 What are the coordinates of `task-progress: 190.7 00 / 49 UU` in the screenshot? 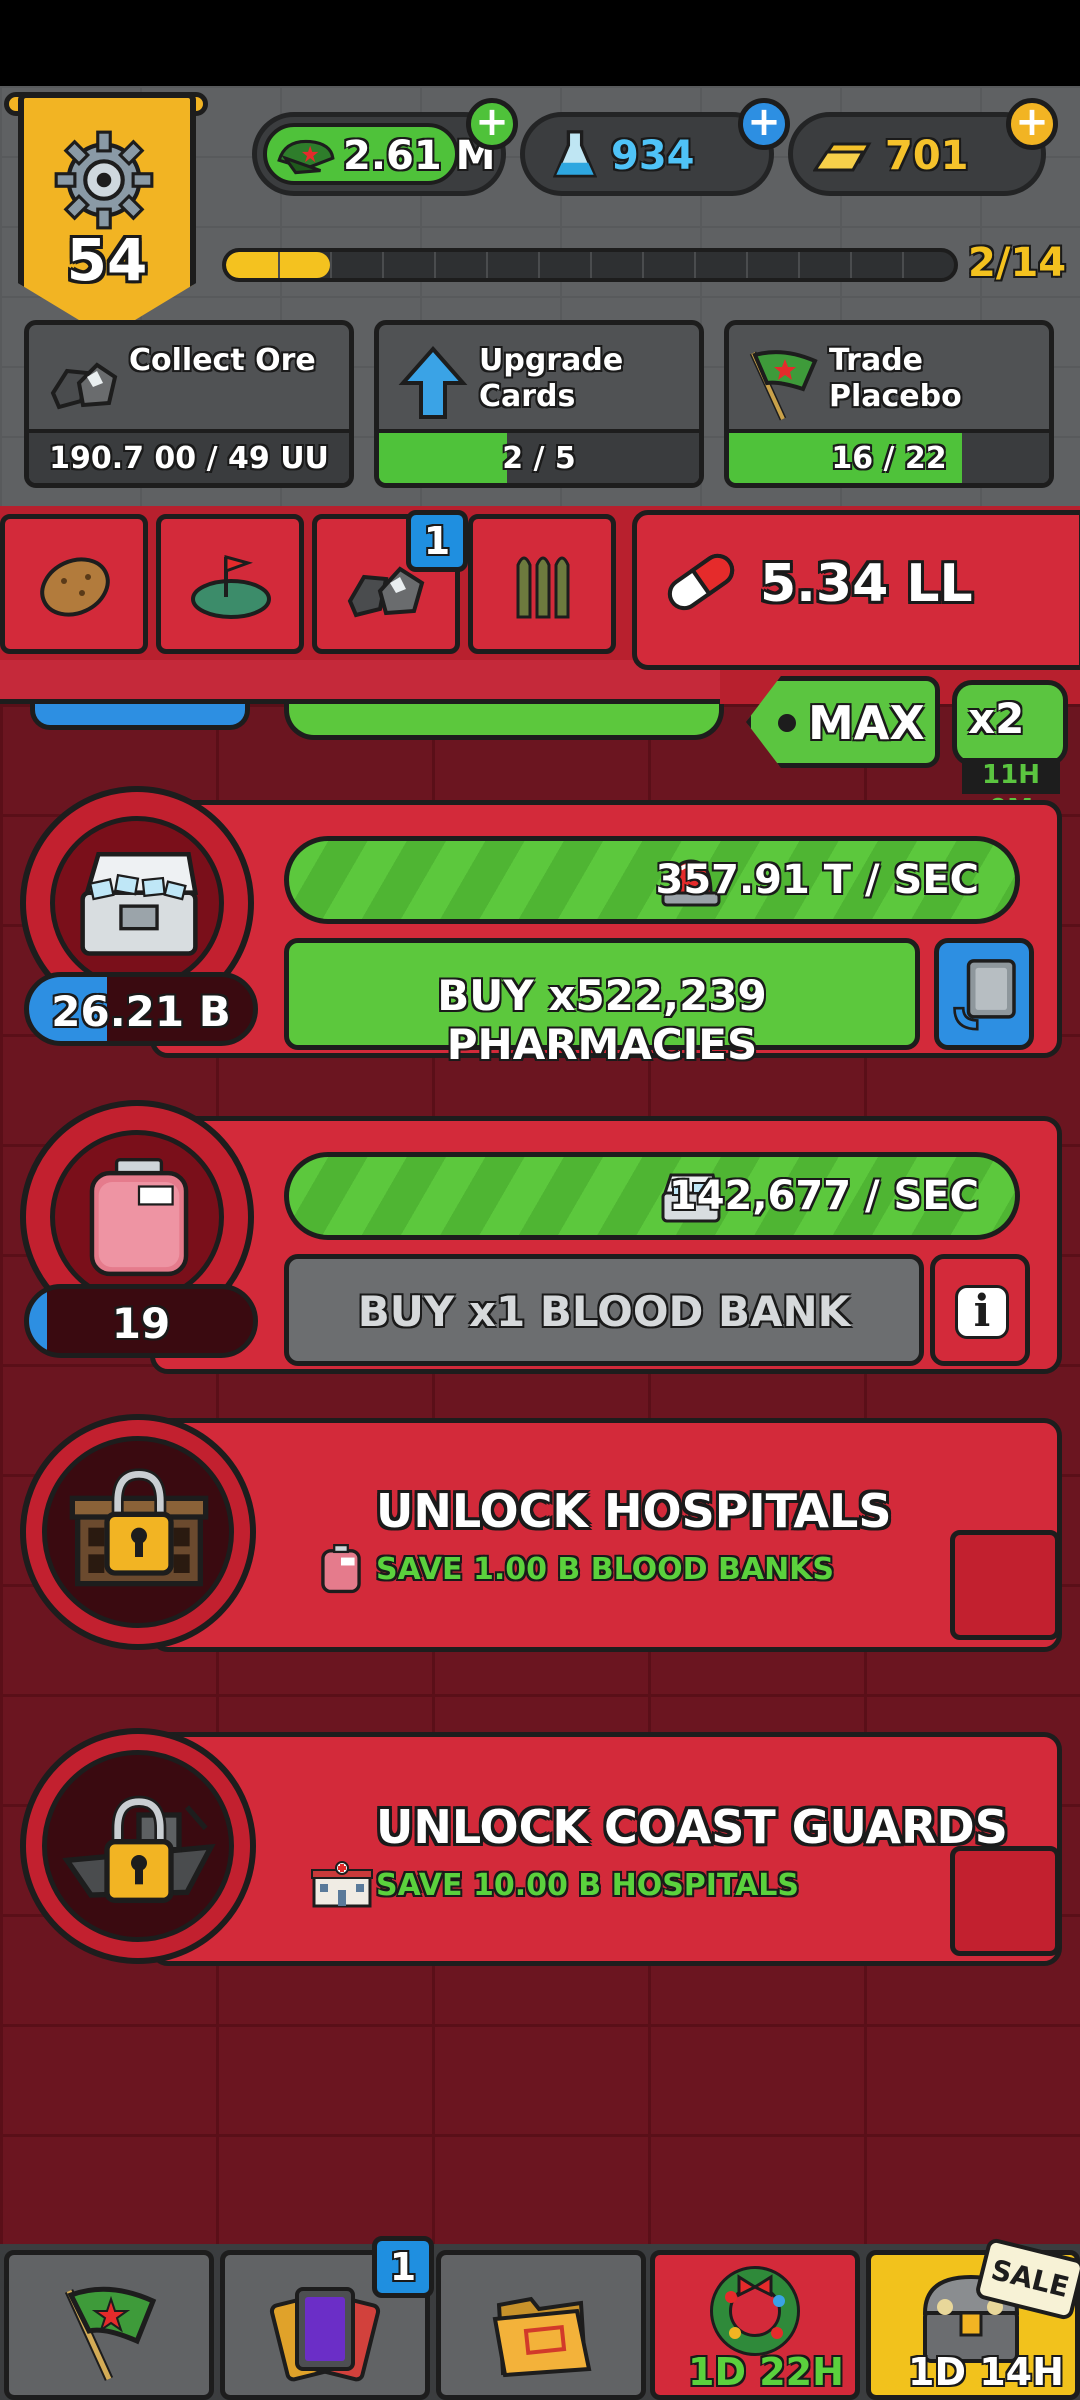 It's located at (189, 458).